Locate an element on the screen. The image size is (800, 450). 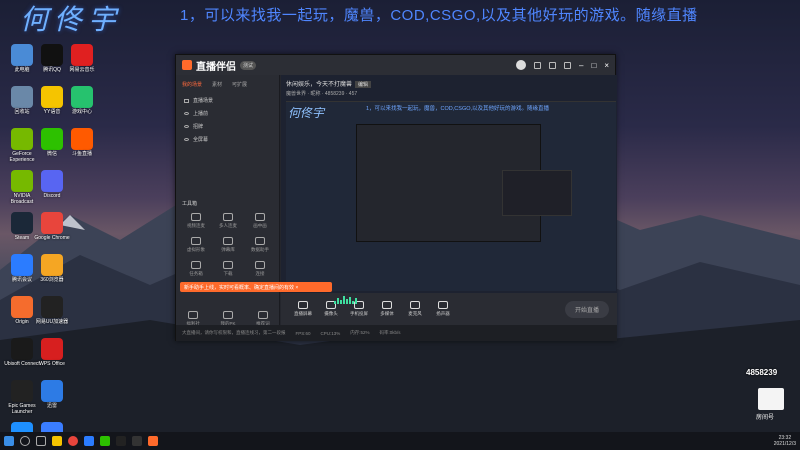
edit-tag: 编辑 is located at coordinates (363, 84).